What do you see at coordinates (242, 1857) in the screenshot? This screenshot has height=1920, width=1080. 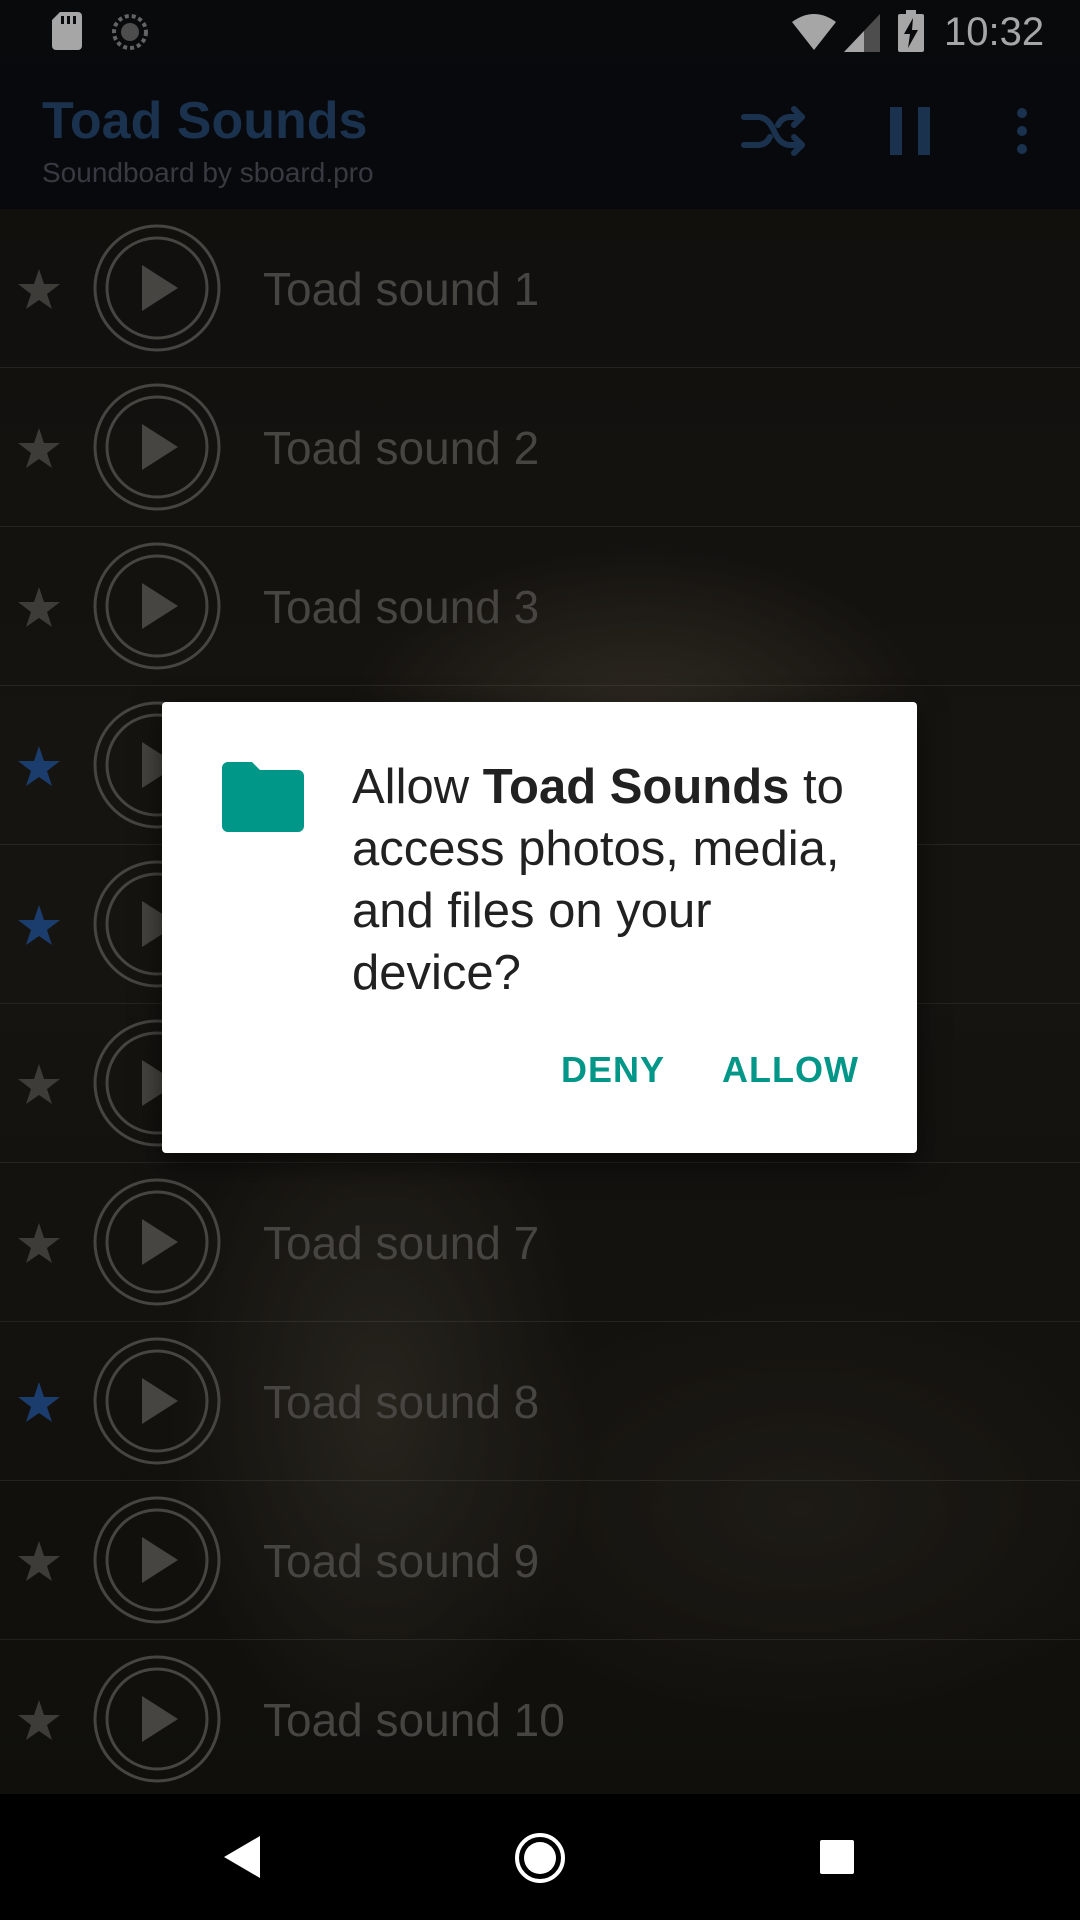 I see `back-icon` at bounding box center [242, 1857].